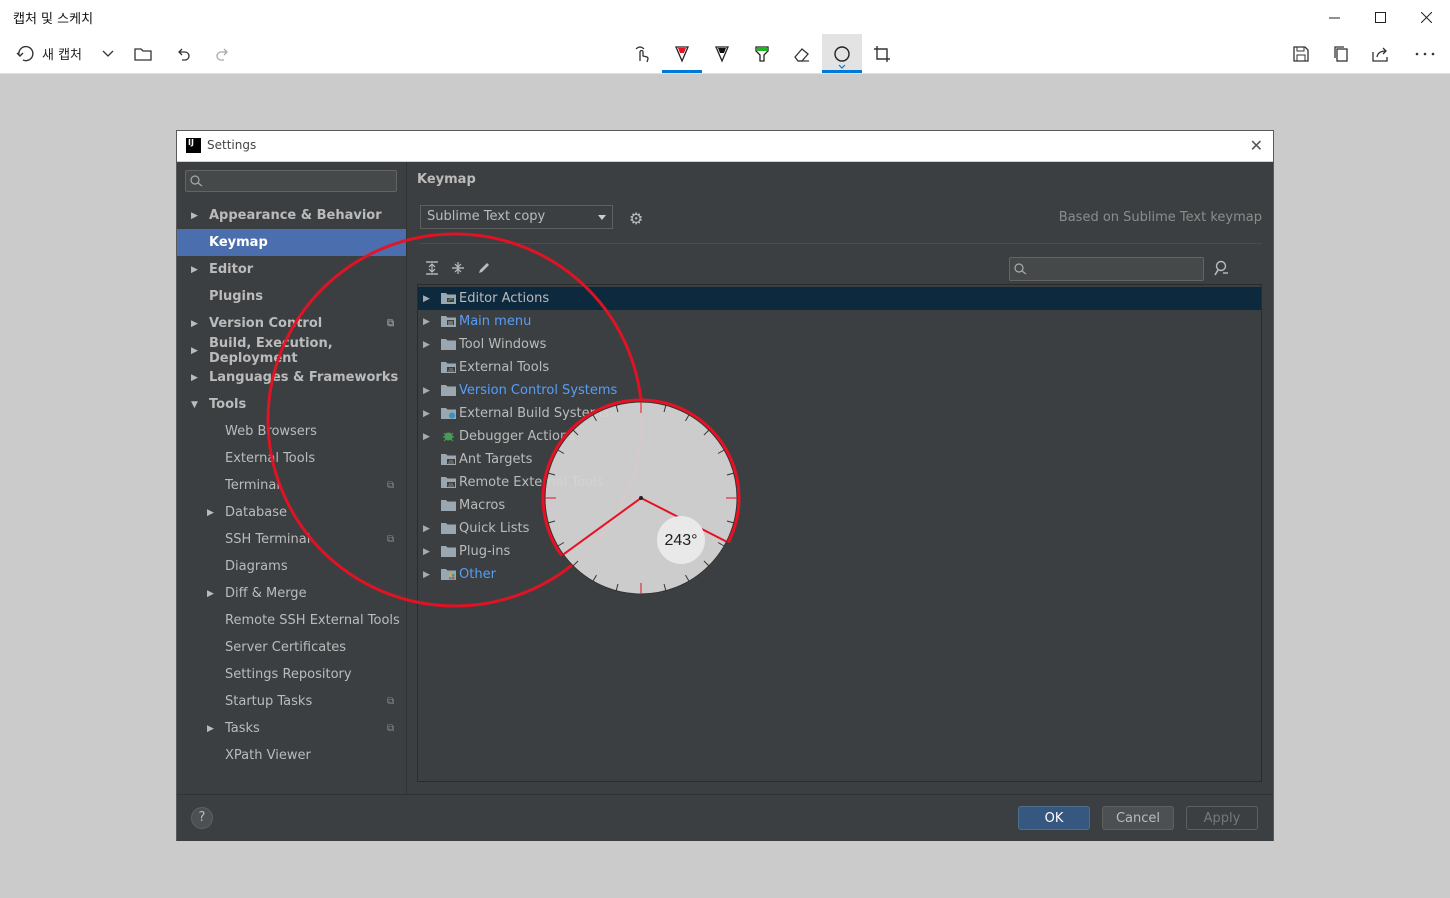  Describe the element at coordinates (291, 323) in the screenshot. I see `sidebar-item: ▶ Version Control ⧉` at that location.